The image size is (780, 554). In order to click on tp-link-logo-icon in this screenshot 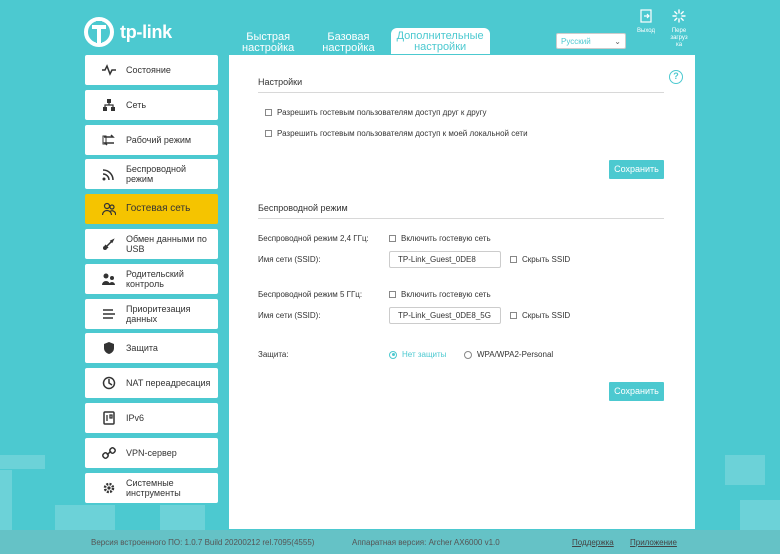, I will do `click(99, 32)`.